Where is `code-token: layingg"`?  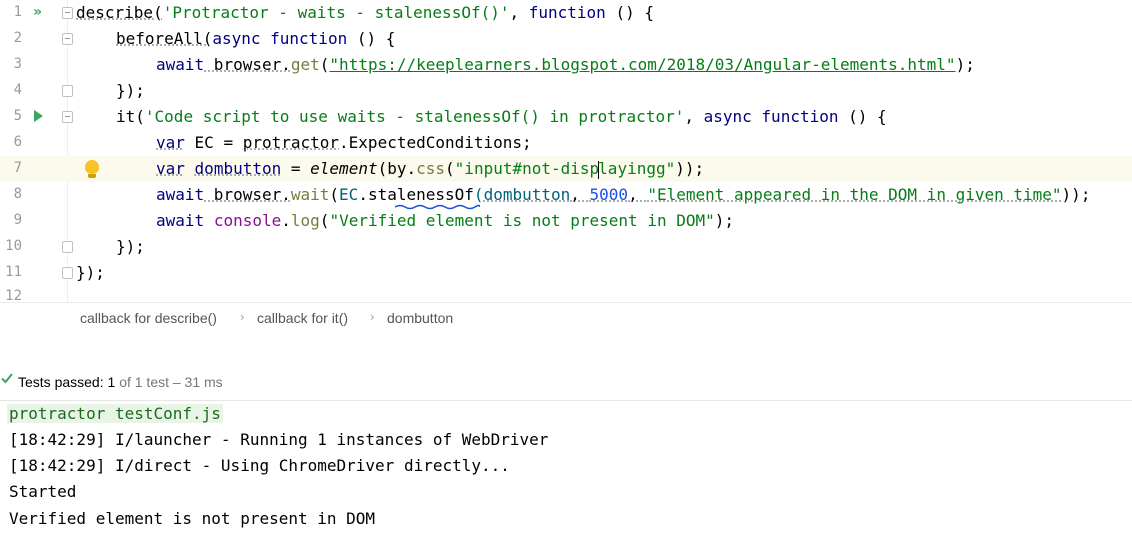
code-token: layingg" is located at coordinates (637, 168).